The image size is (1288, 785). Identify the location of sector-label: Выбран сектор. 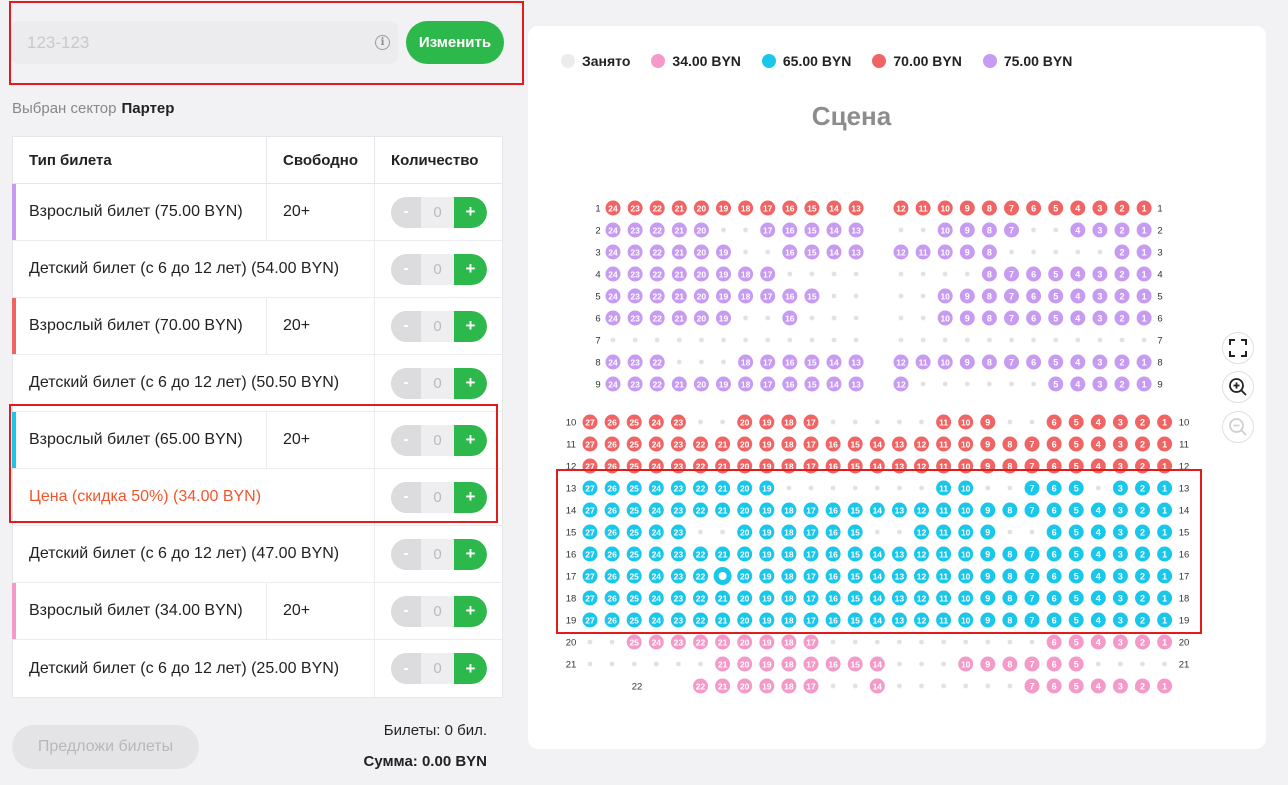
(64, 108).